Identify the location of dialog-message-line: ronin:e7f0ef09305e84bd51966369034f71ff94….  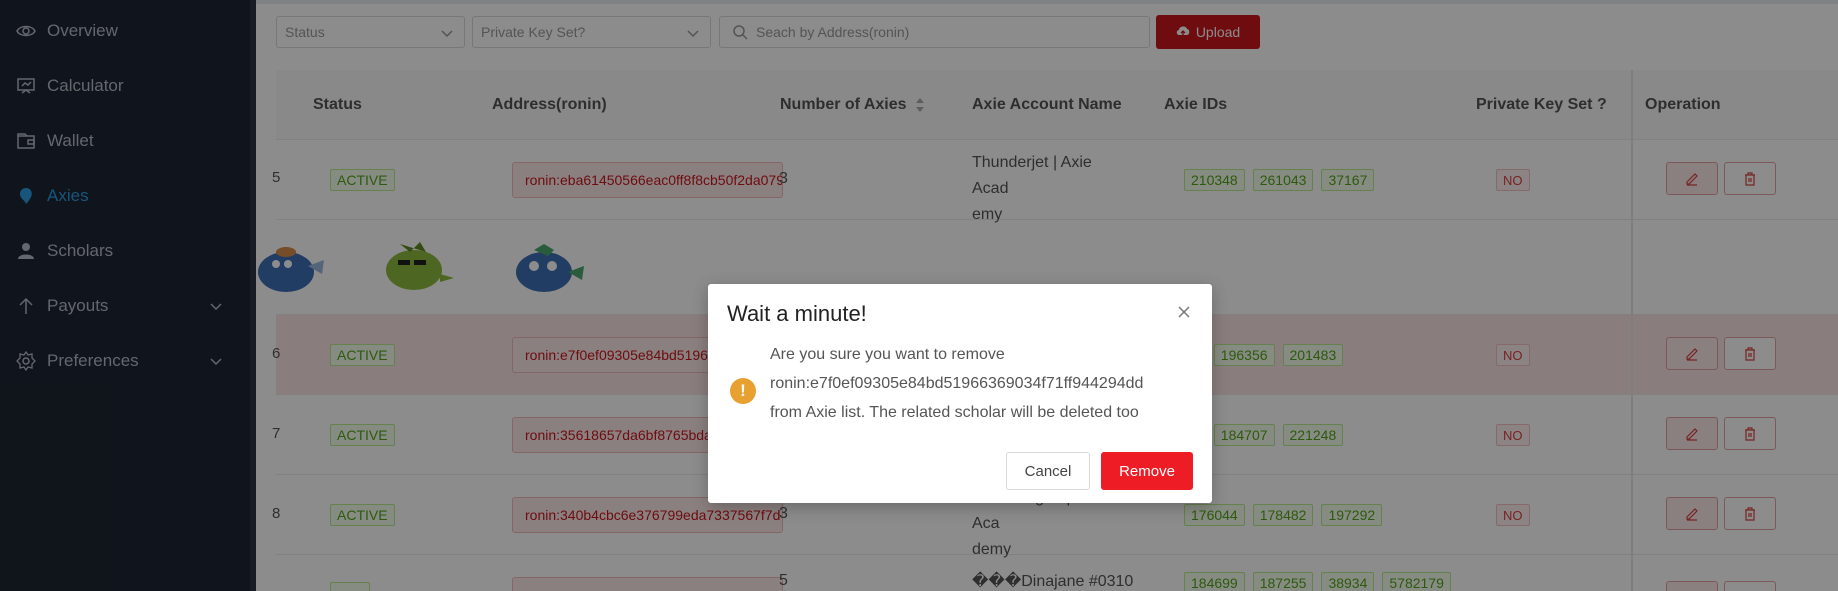
(957, 383).